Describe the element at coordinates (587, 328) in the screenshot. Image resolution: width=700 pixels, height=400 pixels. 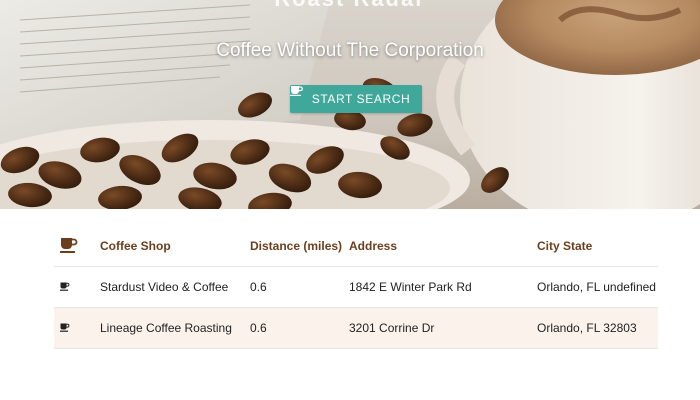
I see `cell-city-state: Orlando, FL 32803` at that location.